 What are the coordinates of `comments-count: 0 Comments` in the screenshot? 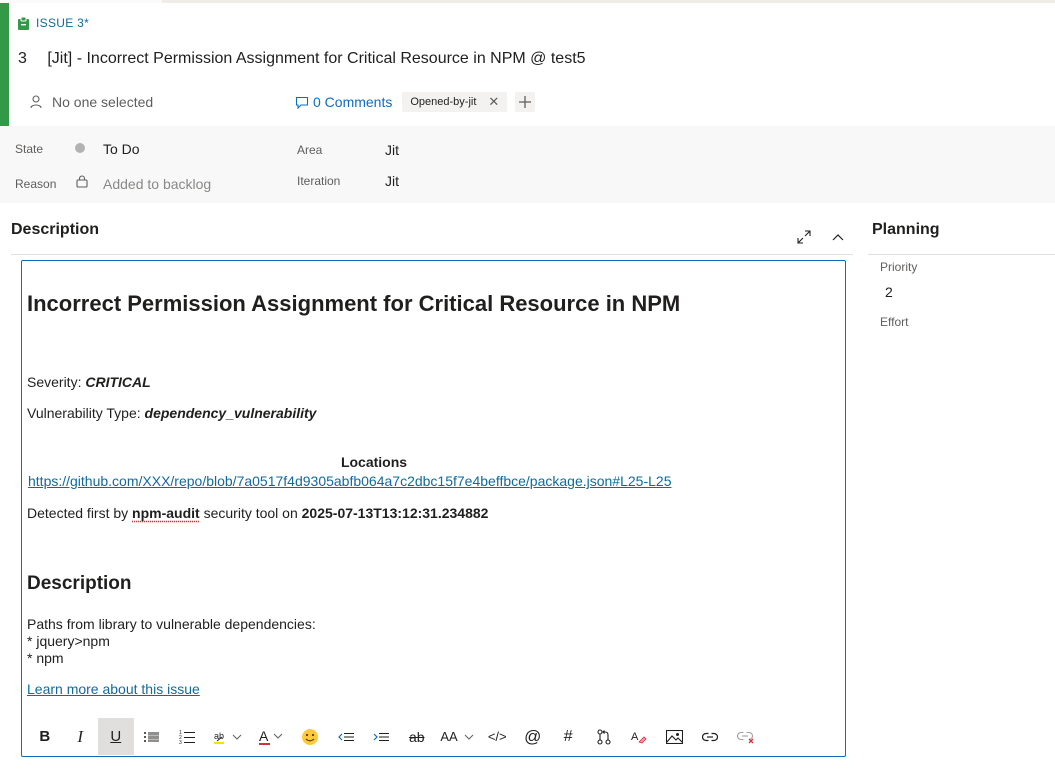 It's located at (353, 102).